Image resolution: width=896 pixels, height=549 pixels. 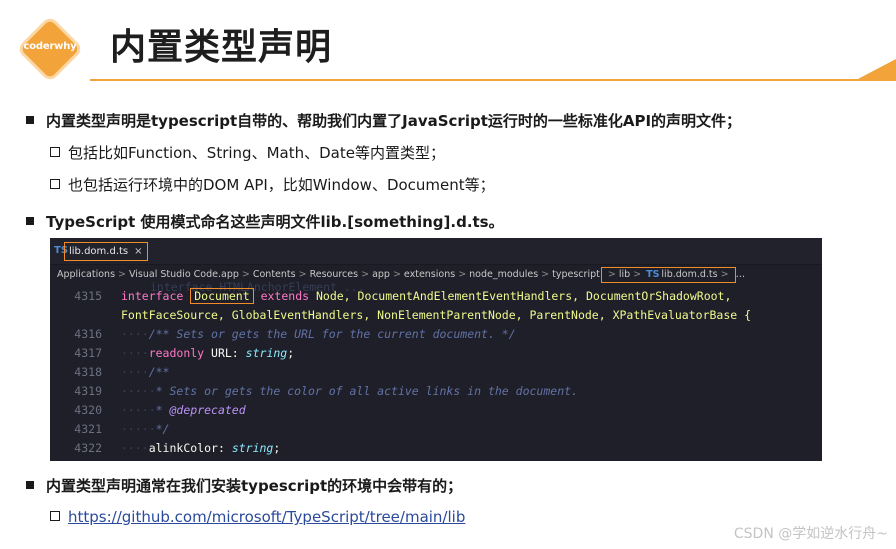 What do you see at coordinates (254, 486) in the screenshot?
I see `bullet-text: 内置类型声明通常在我们安装typescript的环境中会带有的；` at bounding box center [254, 486].